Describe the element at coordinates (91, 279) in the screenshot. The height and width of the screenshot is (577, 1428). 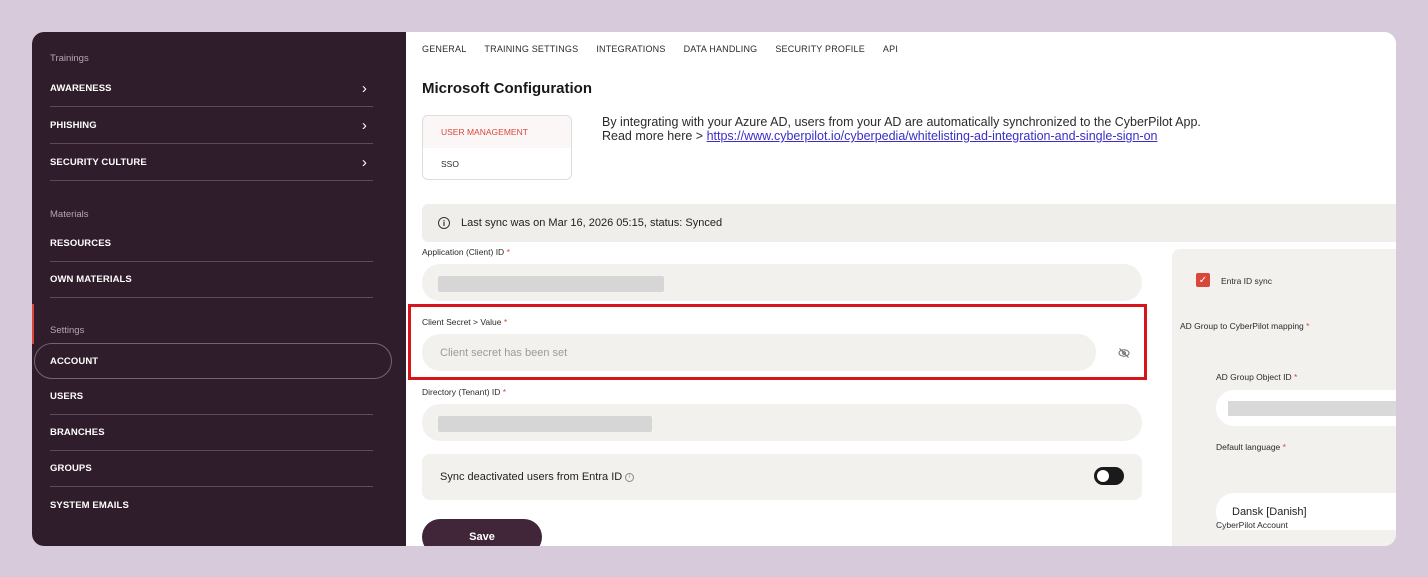
I see `sidebar-item-label: OWN MATERIALS` at that location.